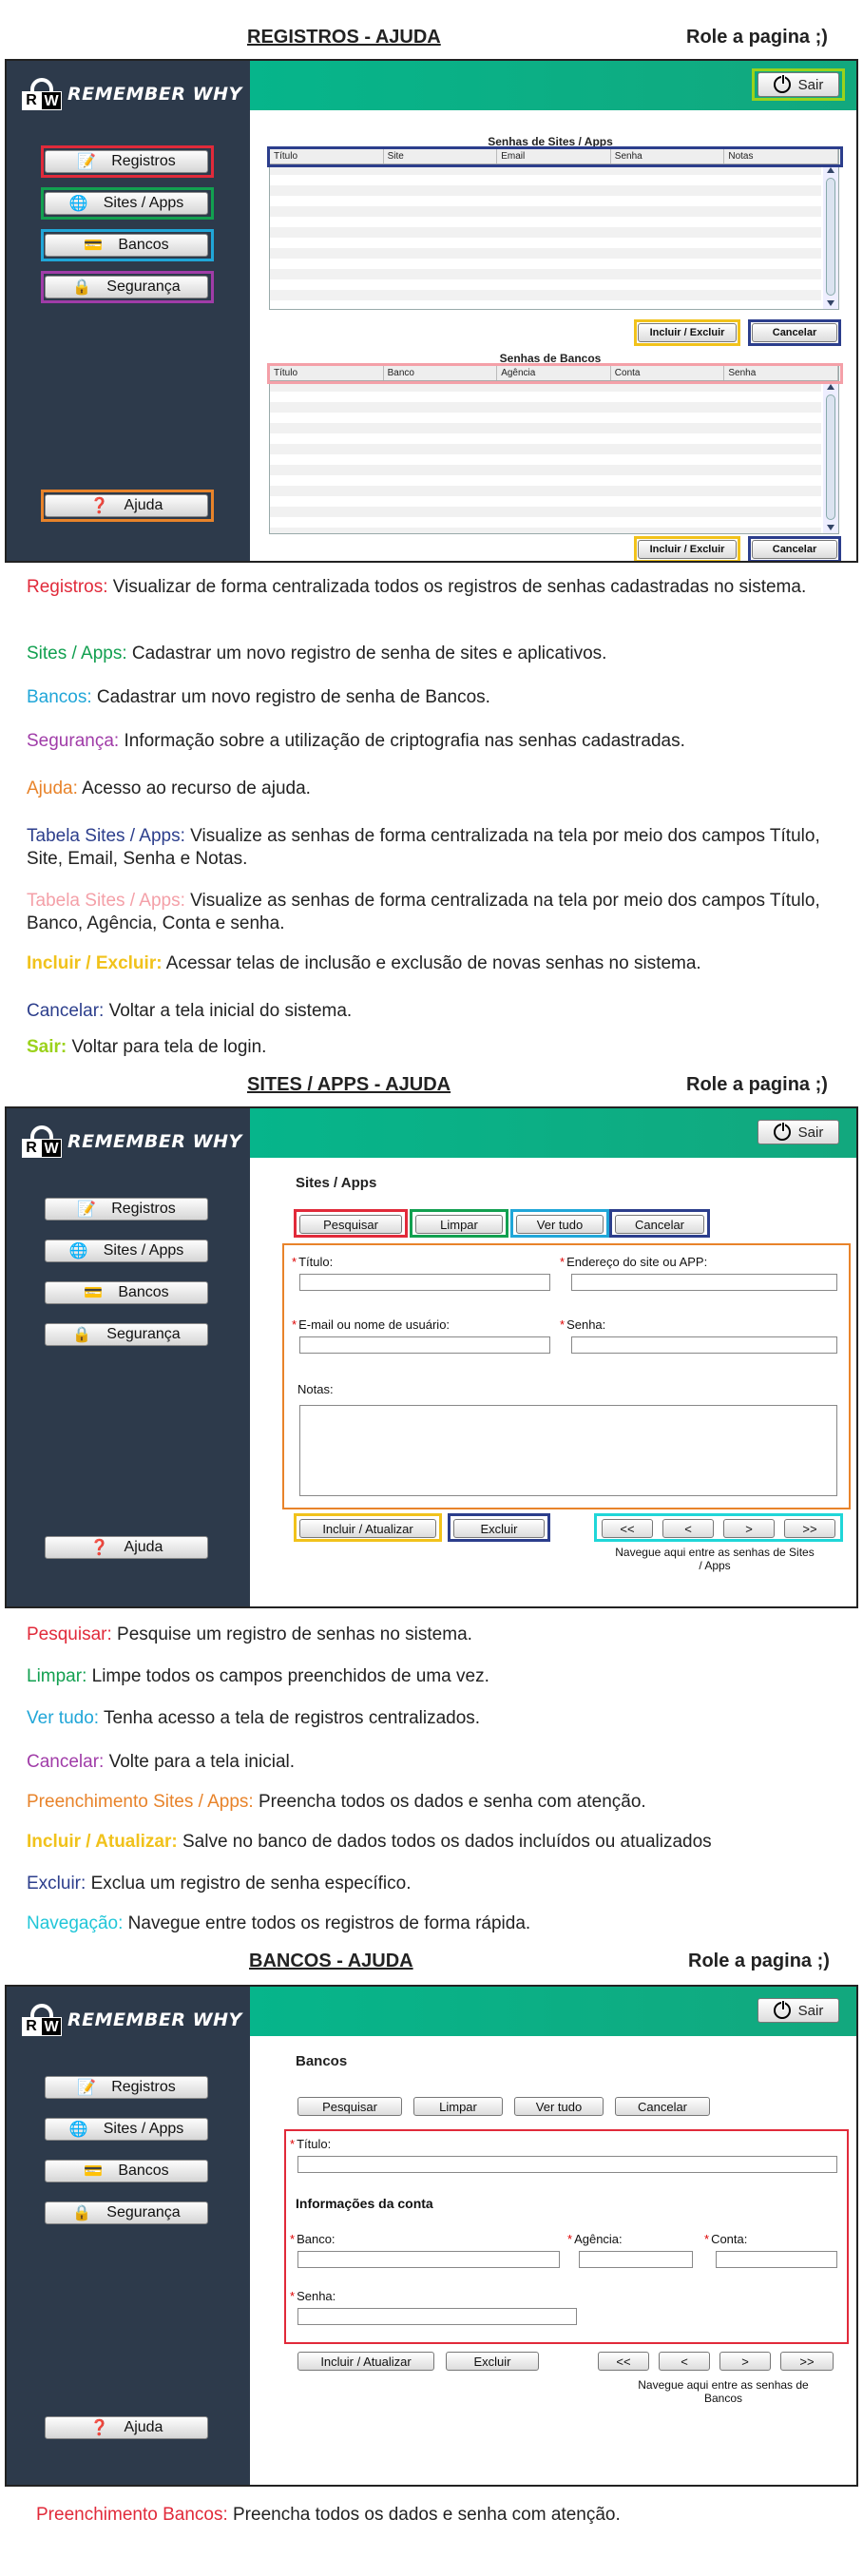  I want to click on highlight-limpar, so click(459, 1223).